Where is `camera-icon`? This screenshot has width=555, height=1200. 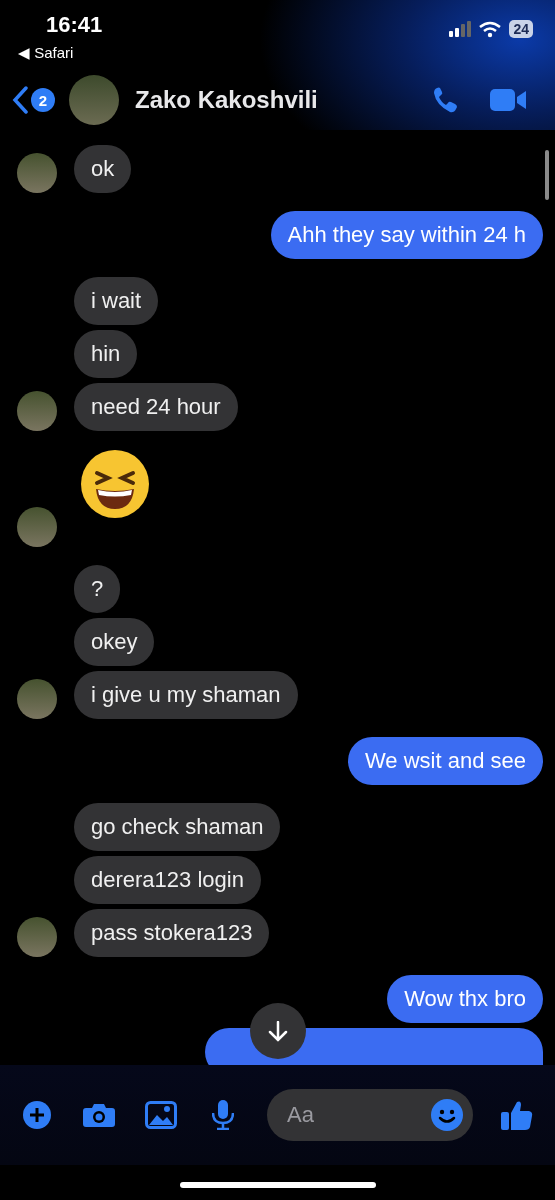 camera-icon is located at coordinates (99, 1115).